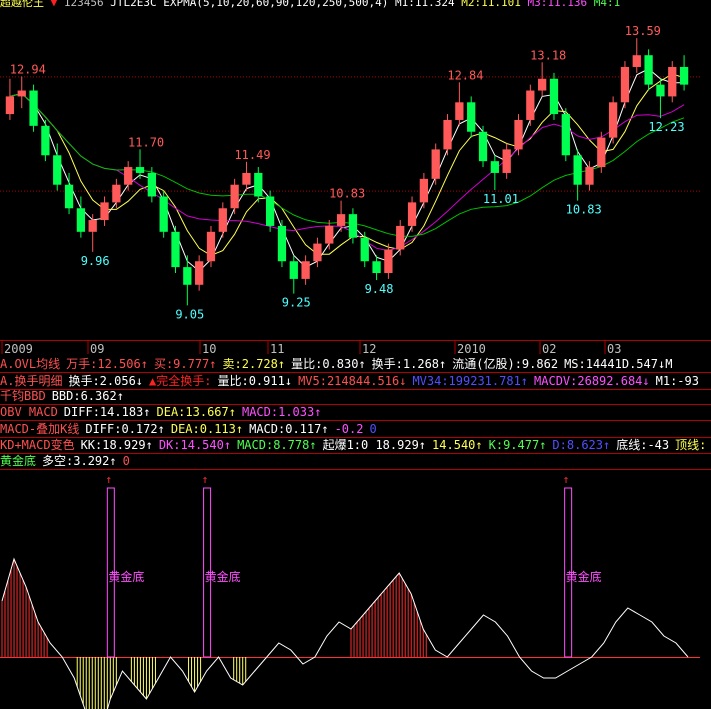  Describe the element at coordinates (505, 364) in the screenshot. I see `indicator-value: 流通(亿股):9.862` at that location.